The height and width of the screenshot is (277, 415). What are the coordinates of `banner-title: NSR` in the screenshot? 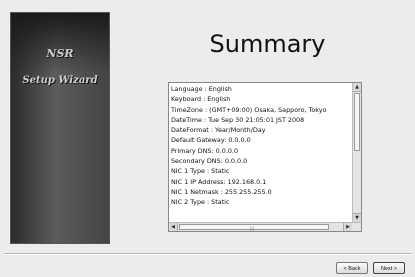 It's located at (60, 53).